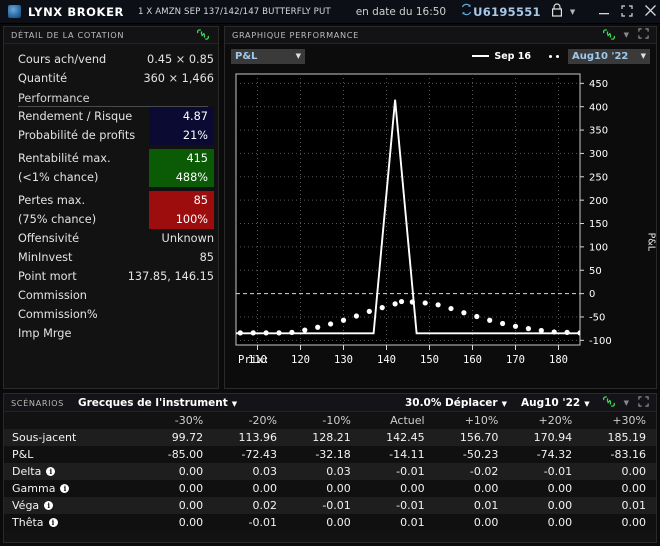 The height and width of the screenshot is (546, 660). What do you see at coordinates (75, 116) in the screenshot?
I see `metric-label: Rendement / Risque` at bounding box center [75, 116].